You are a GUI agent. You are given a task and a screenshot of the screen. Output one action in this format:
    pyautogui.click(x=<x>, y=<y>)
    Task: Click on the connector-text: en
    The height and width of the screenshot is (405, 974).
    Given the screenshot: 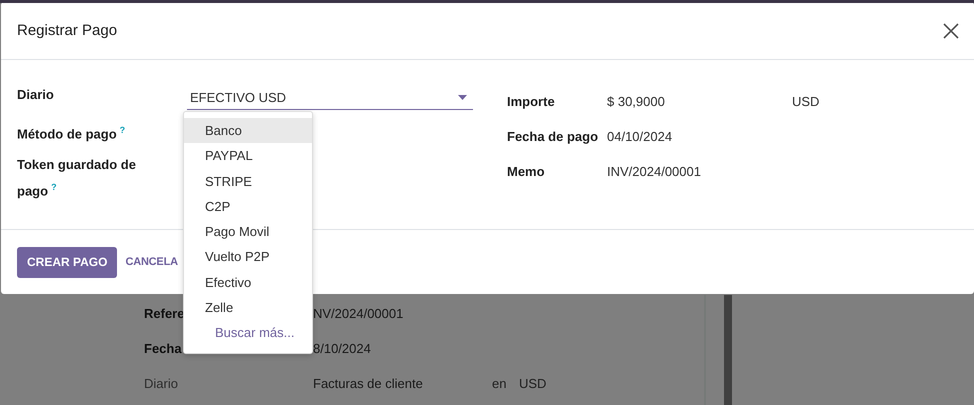 What is the action you would take?
    pyautogui.click(x=499, y=383)
    